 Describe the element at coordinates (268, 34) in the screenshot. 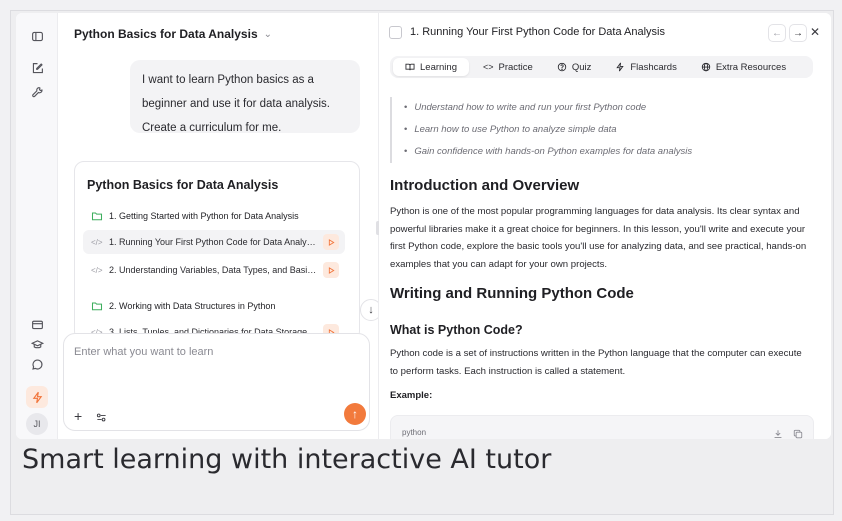

I see `chevron-down-icon: ⌄` at that location.